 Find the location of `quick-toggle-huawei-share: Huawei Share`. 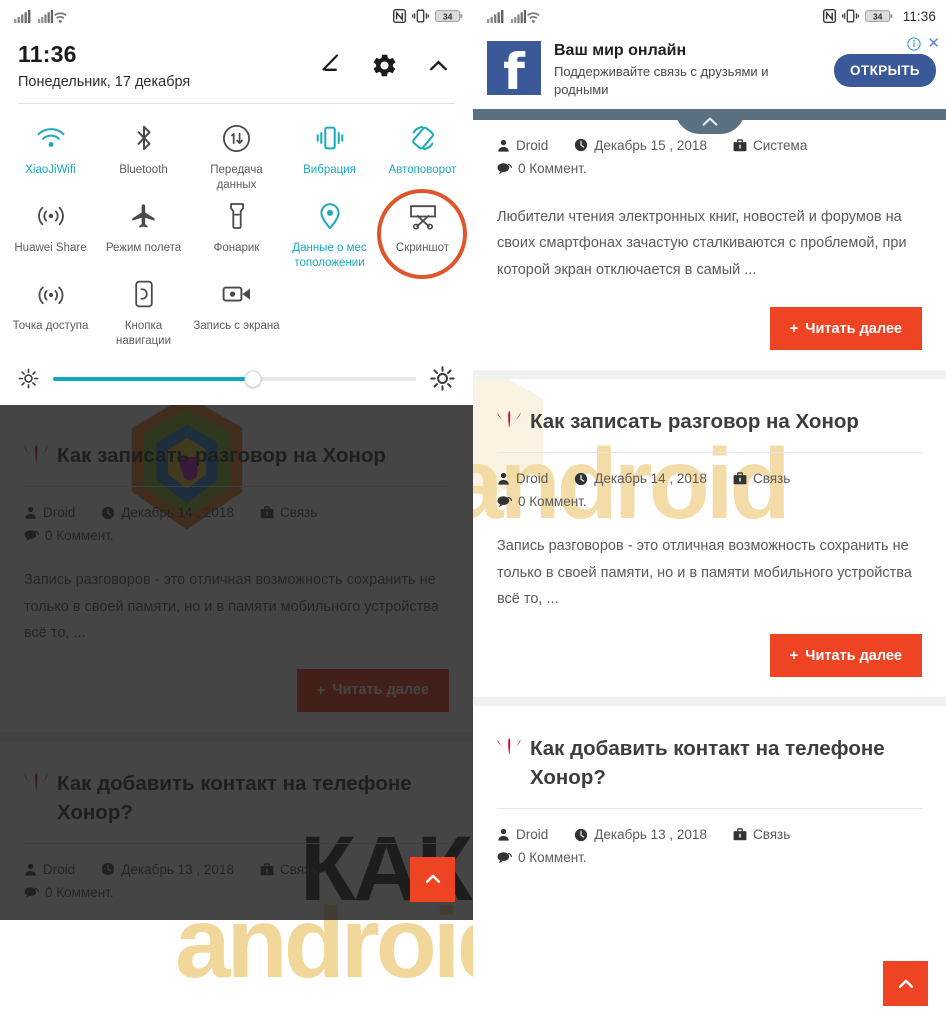

quick-toggle-huawei-share: Huawei Share is located at coordinates (50, 233).